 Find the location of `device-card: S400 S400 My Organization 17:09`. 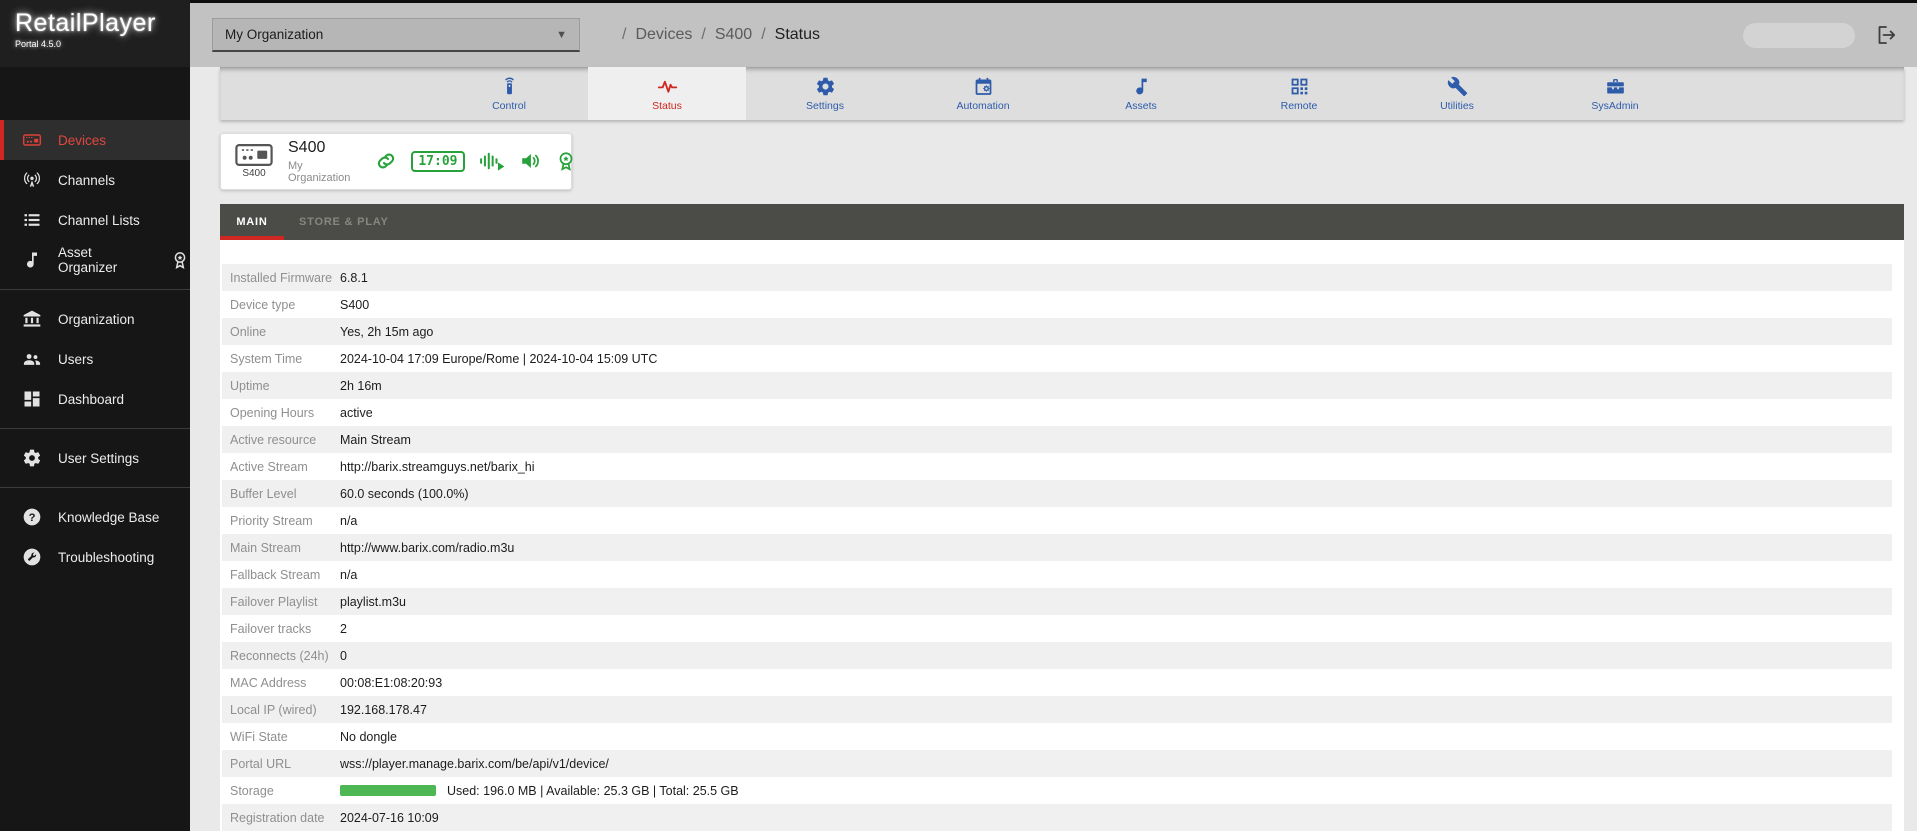

device-card: S400 S400 My Organization 17:09 is located at coordinates (396, 161).